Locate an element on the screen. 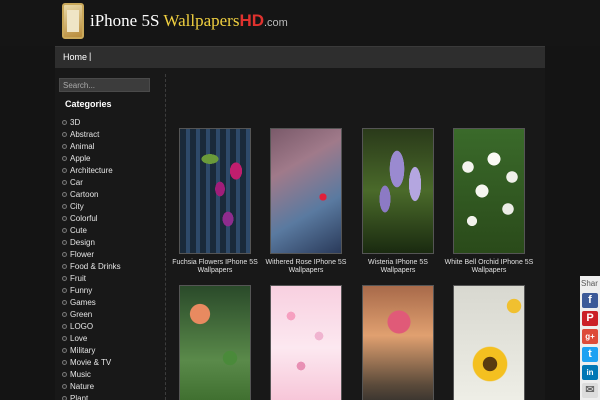 The width and height of the screenshot is (600, 400). category-label: Movie & TV is located at coordinates (91, 362).